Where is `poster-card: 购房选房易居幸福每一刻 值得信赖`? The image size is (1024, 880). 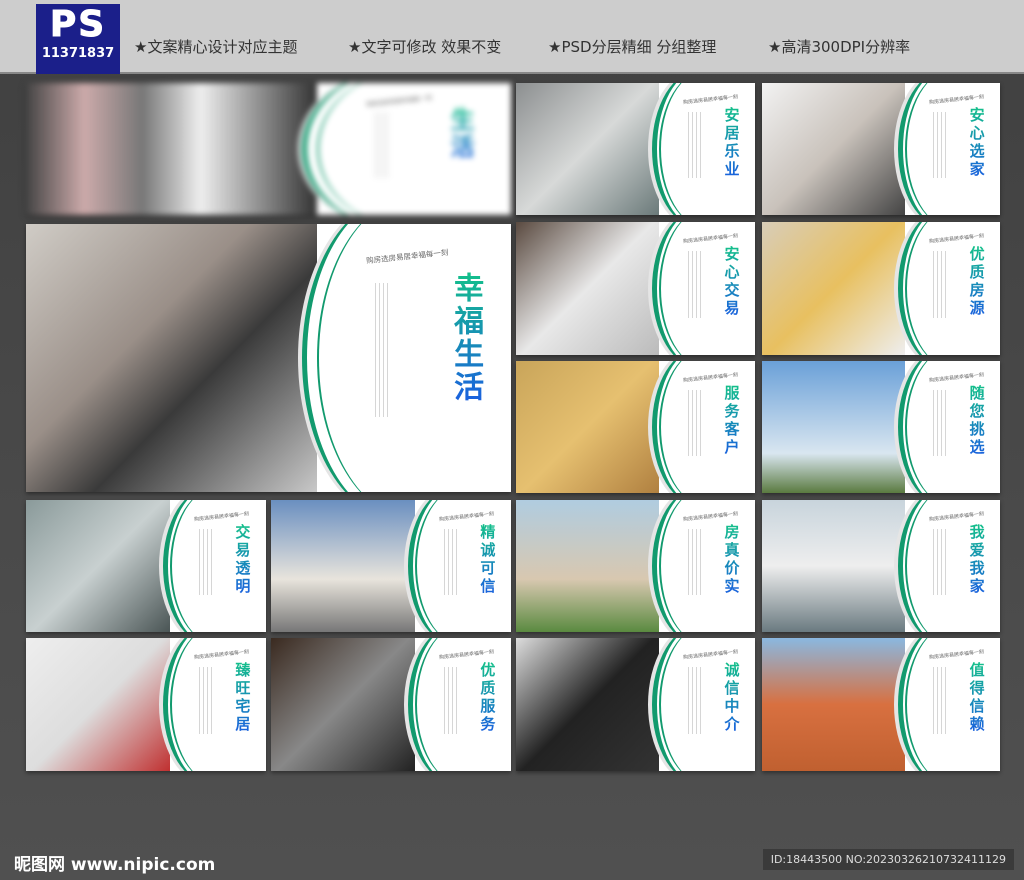
poster-card: 购房选房易居幸福每一刻 值得信赖 is located at coordinates (881, 704).